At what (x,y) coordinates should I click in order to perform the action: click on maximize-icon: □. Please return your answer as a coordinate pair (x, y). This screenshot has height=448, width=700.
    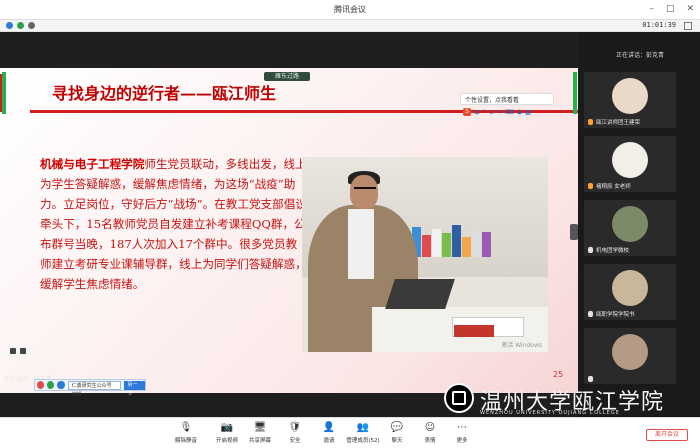
    Looking at the image, I should click on (670, 9).